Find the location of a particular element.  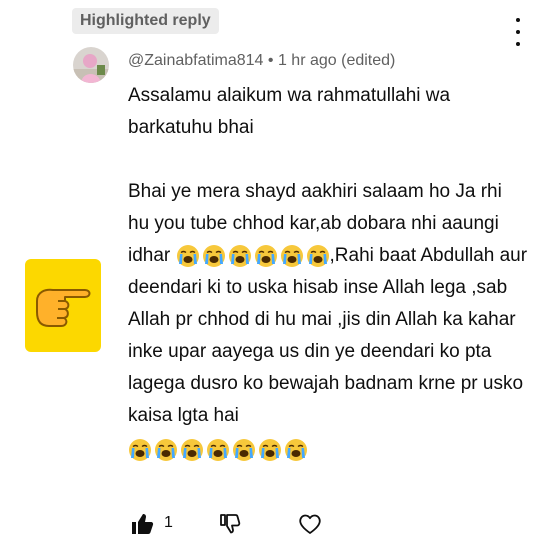

author-name: @Zainabfatima814 is located at coordinates (195, 60).